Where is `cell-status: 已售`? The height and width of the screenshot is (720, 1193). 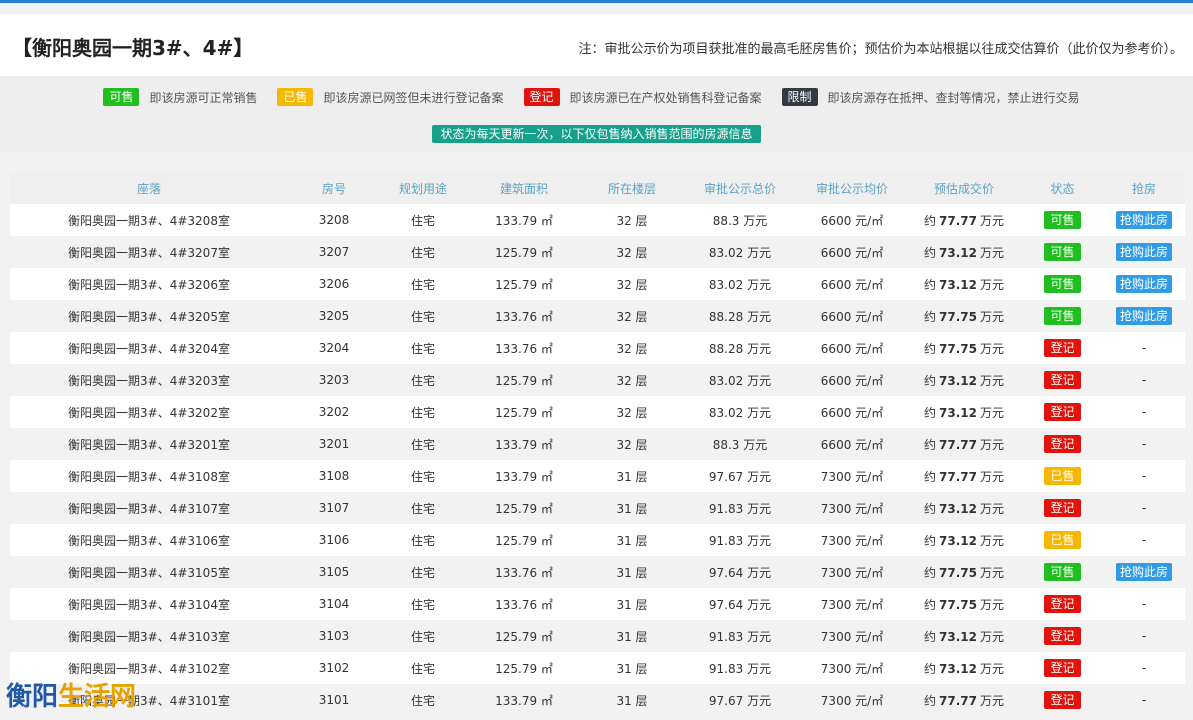
cell-status: 已售 is located at coordinates (1062, 540).